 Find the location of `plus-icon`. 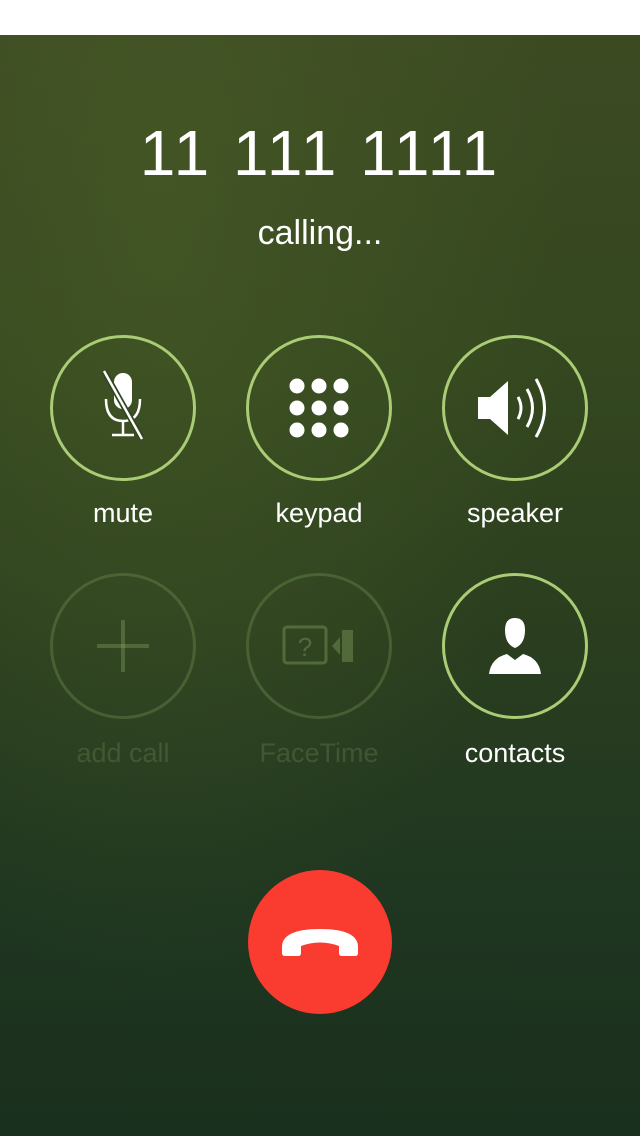

plus-icon is located at coordinates (123, 646).